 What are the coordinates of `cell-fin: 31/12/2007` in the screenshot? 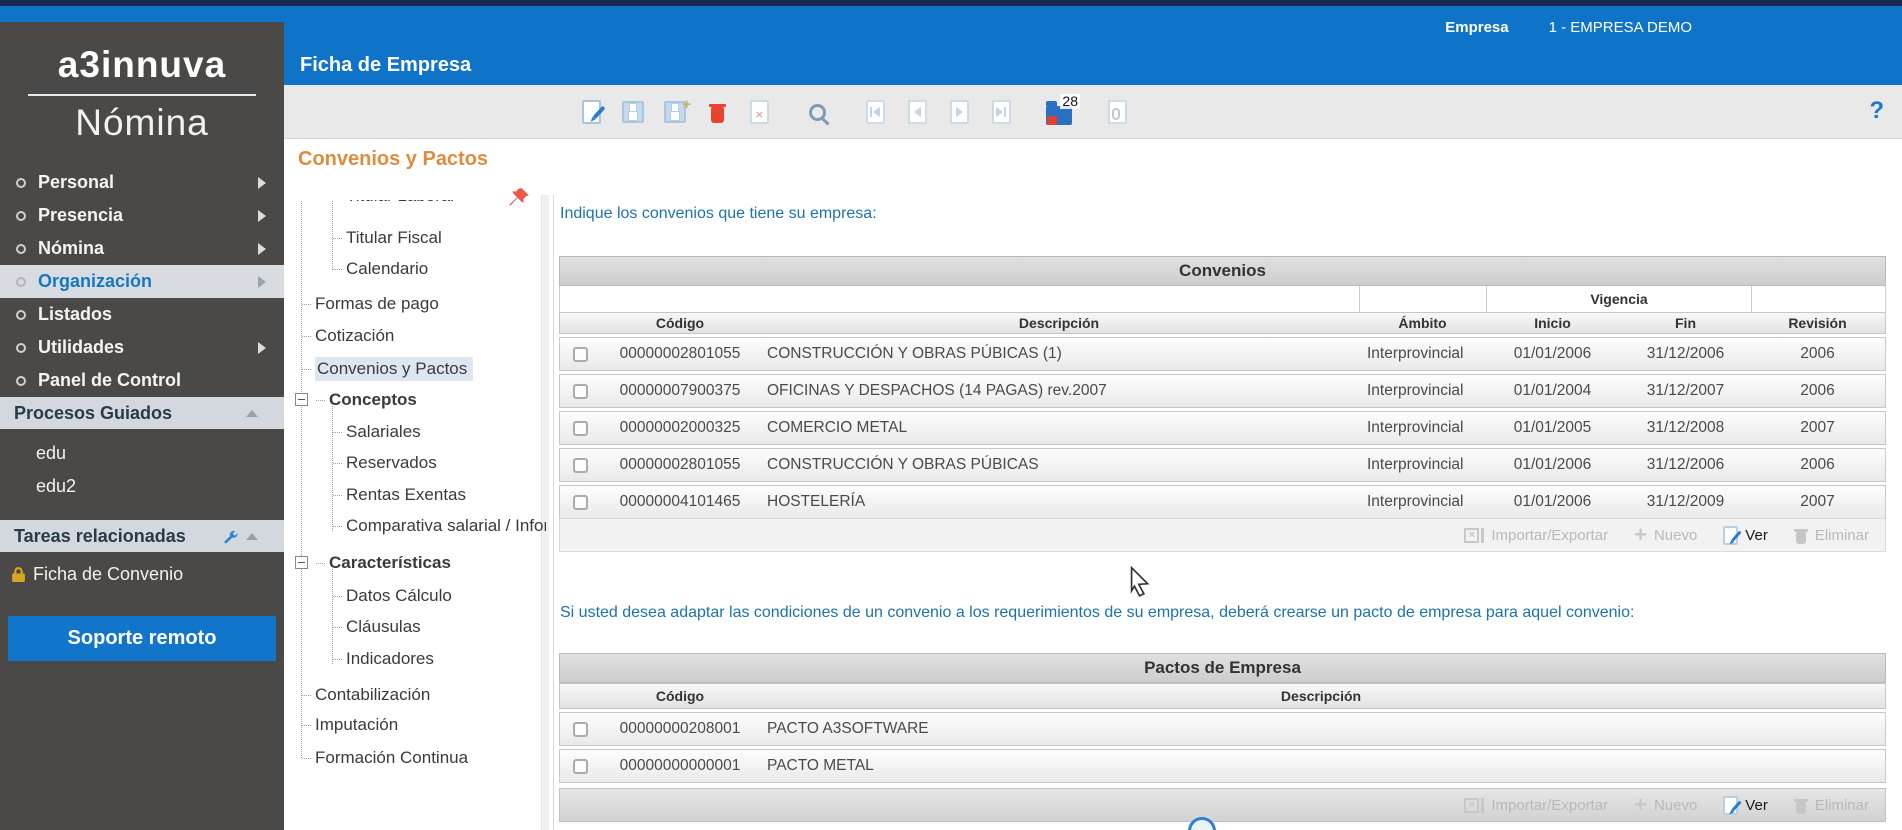 It's located at (1685, 390).